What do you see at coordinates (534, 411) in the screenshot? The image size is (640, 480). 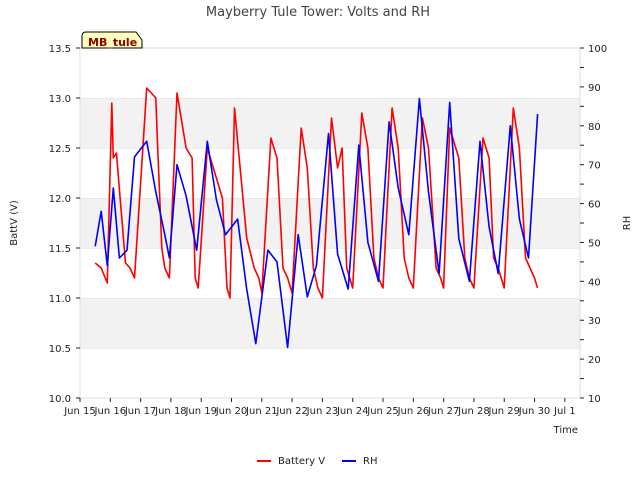 I see `x-tick-label: Jun 30` at bounding box center [534, 411].